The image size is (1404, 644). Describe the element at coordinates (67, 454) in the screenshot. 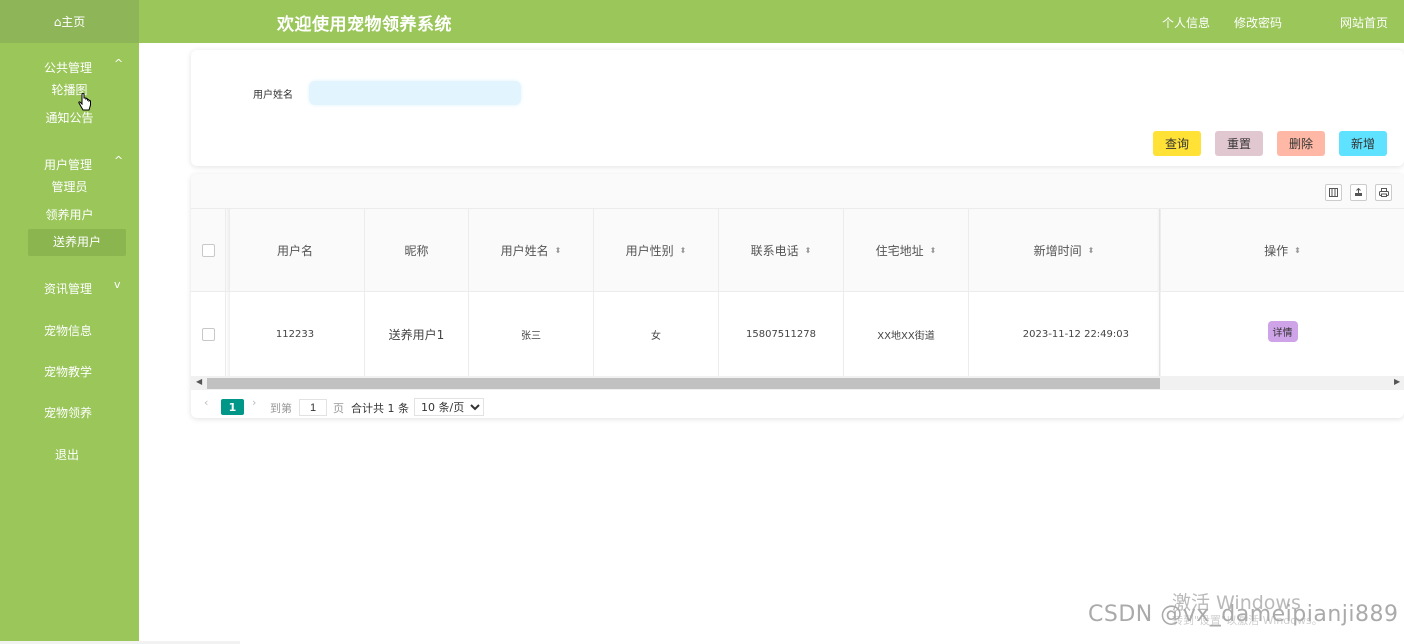

I see `sidebar-item-logout: 退出` at that location.